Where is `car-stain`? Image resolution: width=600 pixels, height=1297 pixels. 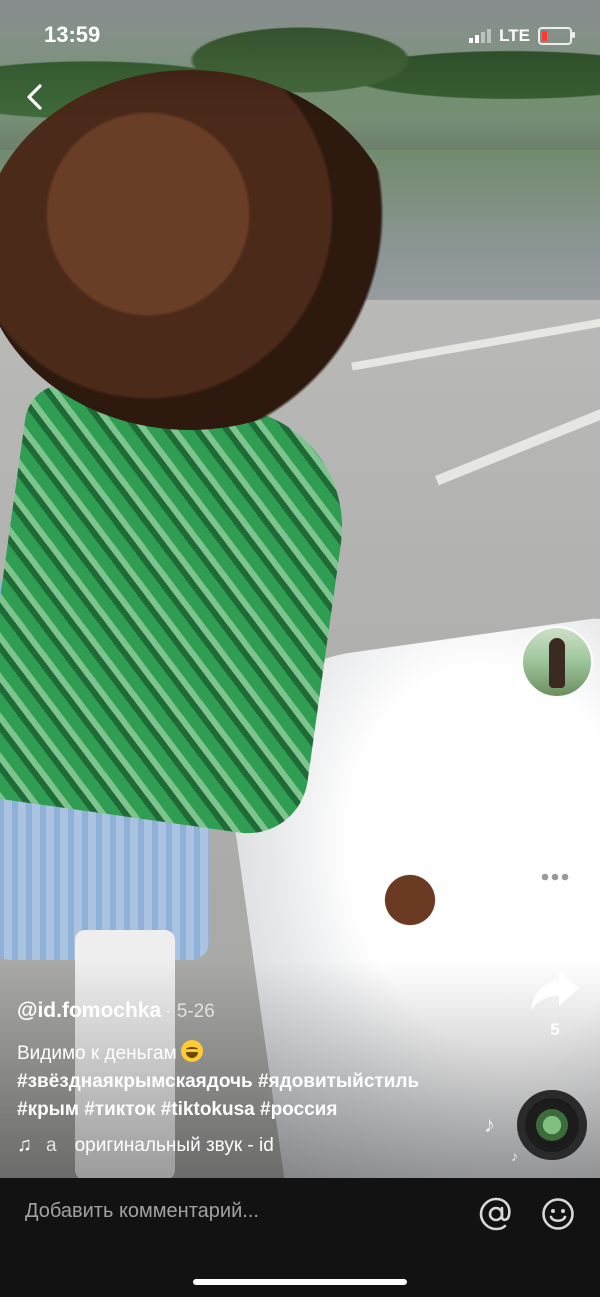
car-stain is located at coordinates (410, 900).